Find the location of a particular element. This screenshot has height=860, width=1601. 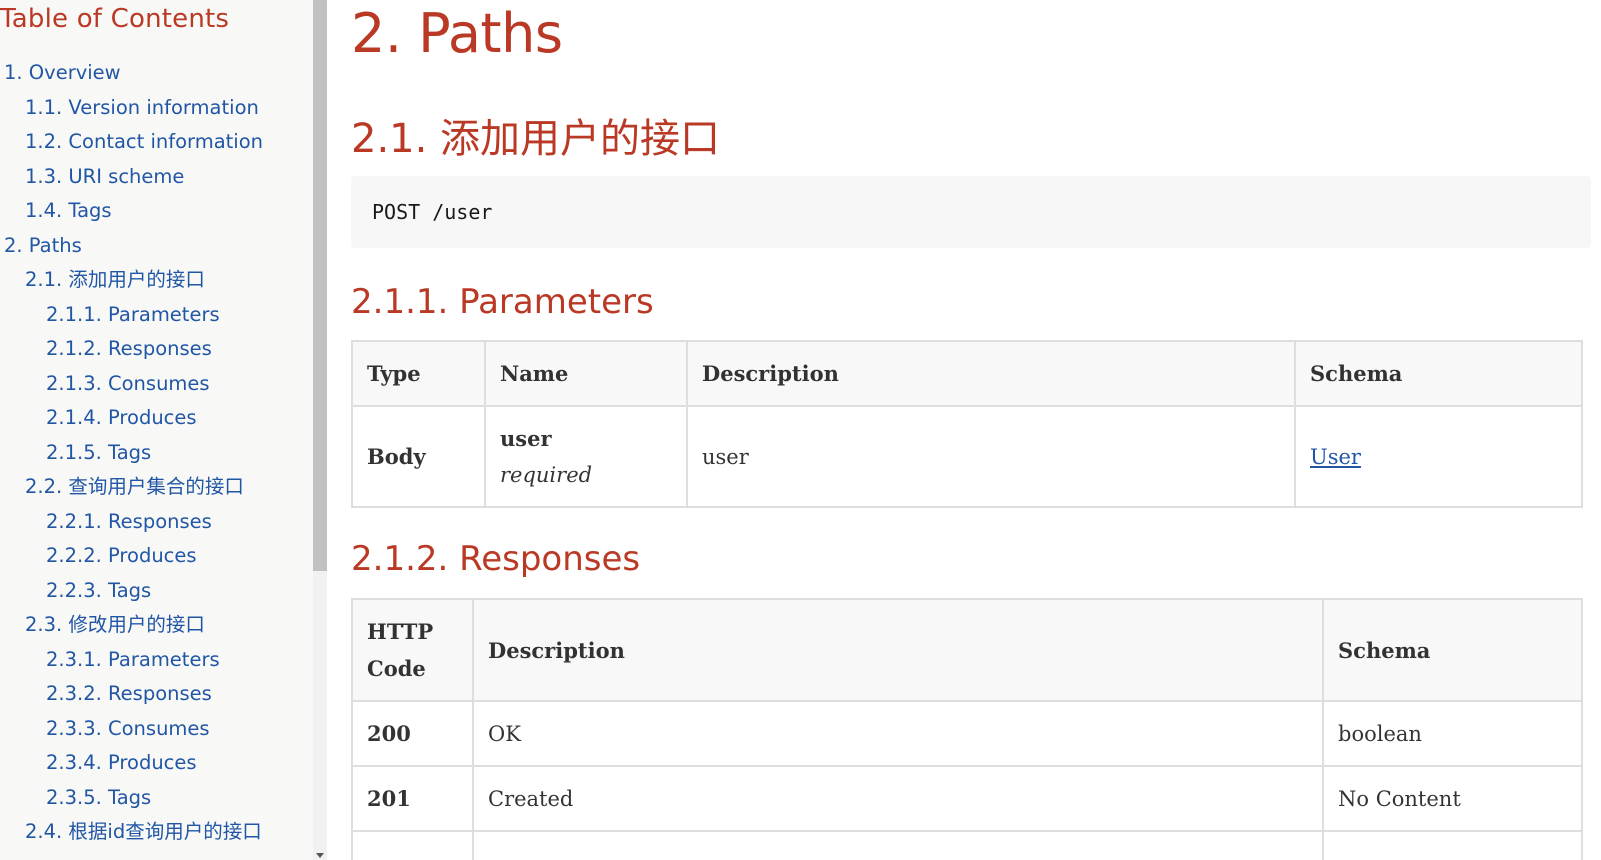

table-row: 201 Created No Content is located at coordinates (967, 798).